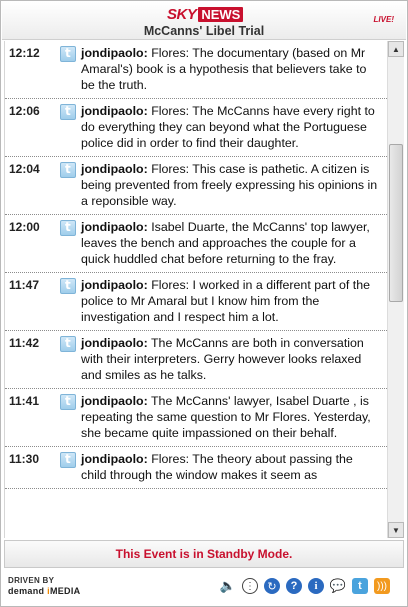 The width and height of the screenshot is (408, 607). I want to click on standby-status-bar: This Event is in Standby Mode., so click(204, 554).